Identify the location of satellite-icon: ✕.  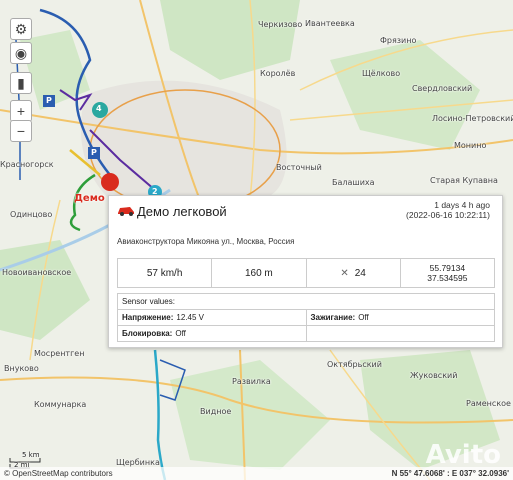
(344, 273).